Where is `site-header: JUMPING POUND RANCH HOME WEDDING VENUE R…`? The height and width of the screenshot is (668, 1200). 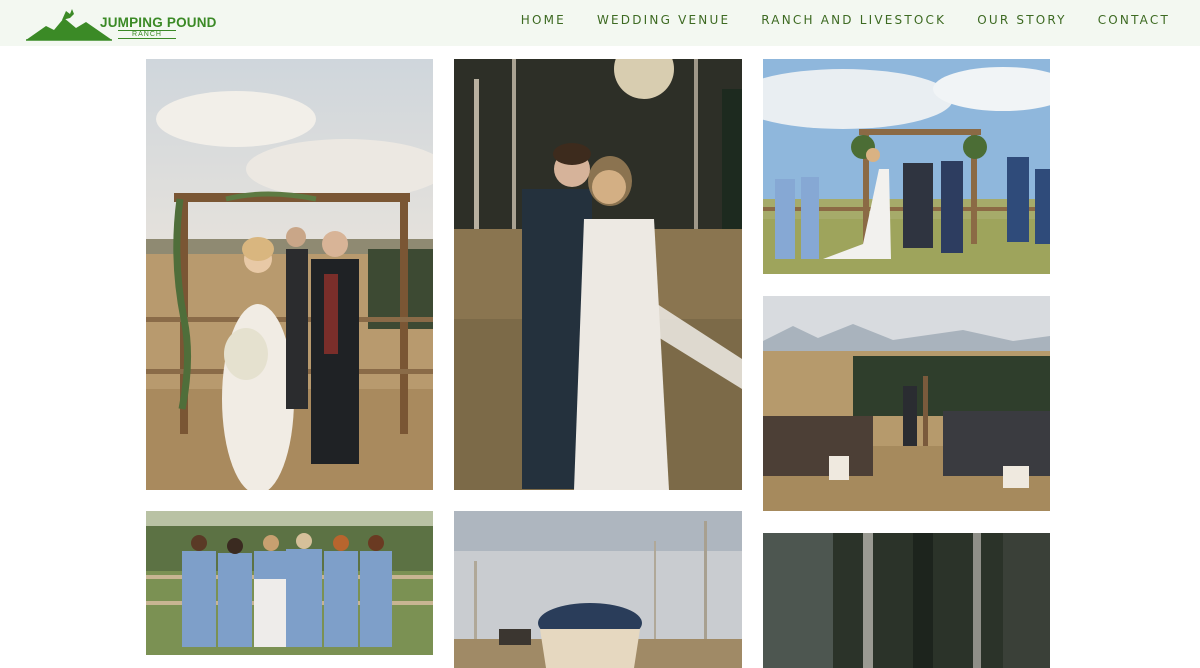
site-header: JUMPING POUND RANCH HOME WEDDING VENUE R… is located at coordinates (600, 23).